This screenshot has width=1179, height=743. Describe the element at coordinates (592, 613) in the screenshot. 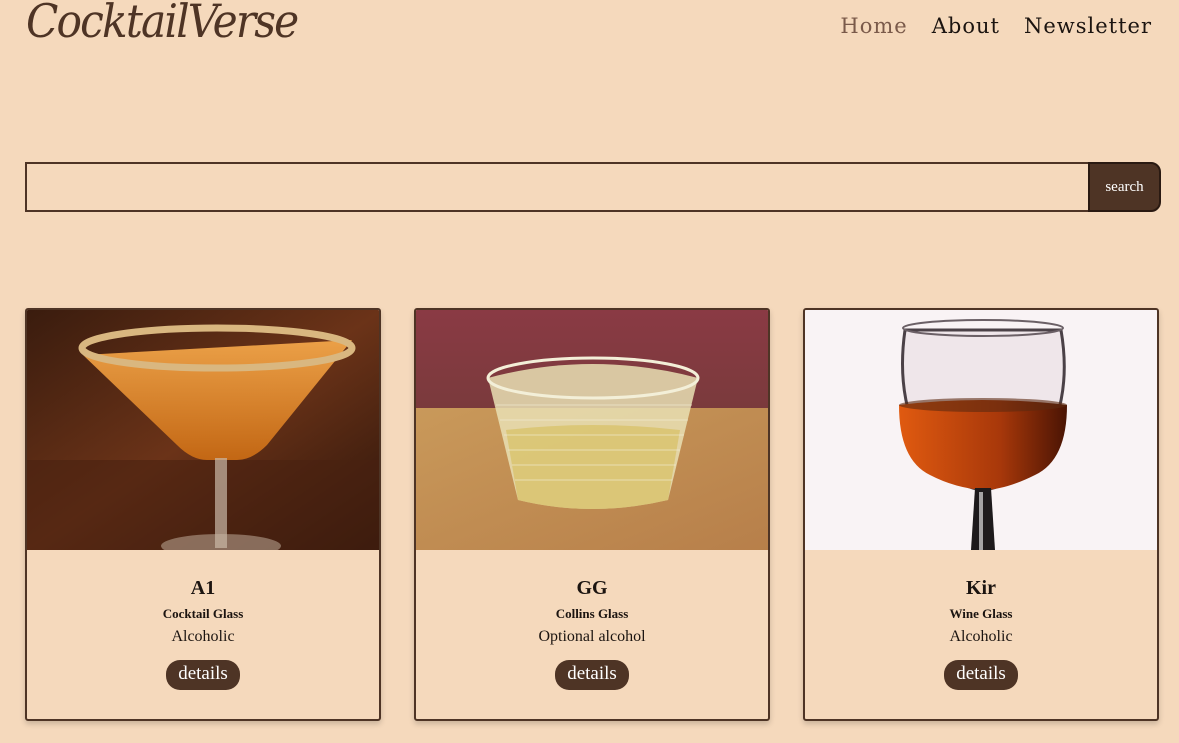

I see `glass-type: Collins Glass` at that location.